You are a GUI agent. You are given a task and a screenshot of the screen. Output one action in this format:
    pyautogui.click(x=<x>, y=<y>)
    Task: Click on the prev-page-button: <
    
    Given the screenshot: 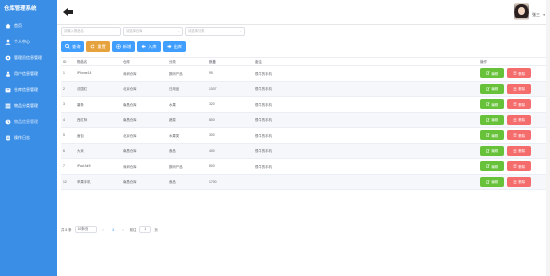 What is the action you would take?
    pyautogui.click(x=103, y=229)
    